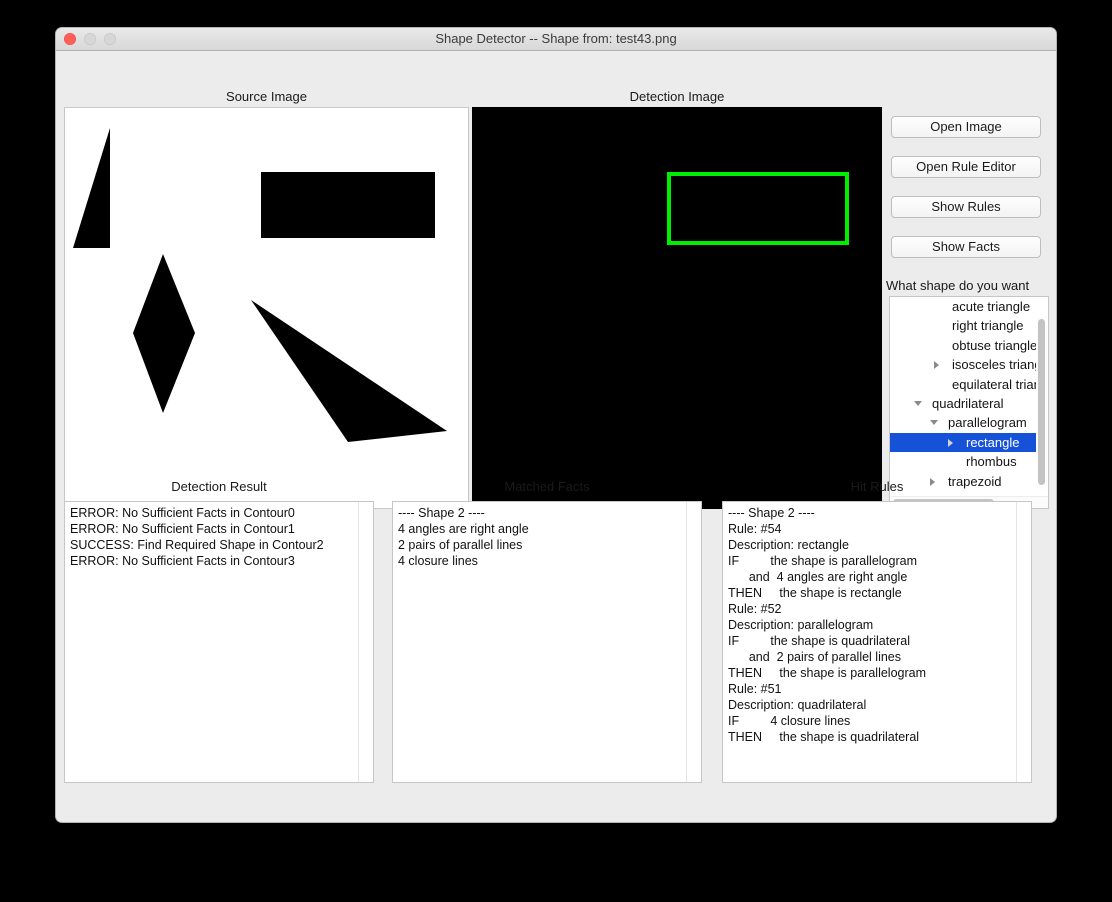 Image resolution: width=1112 pixels, height=902 pixels. Describe the element at coordinates (827, 673) in the screenshot. I see `hit-rules-line: THEN the shape is parallelogram` at that location.